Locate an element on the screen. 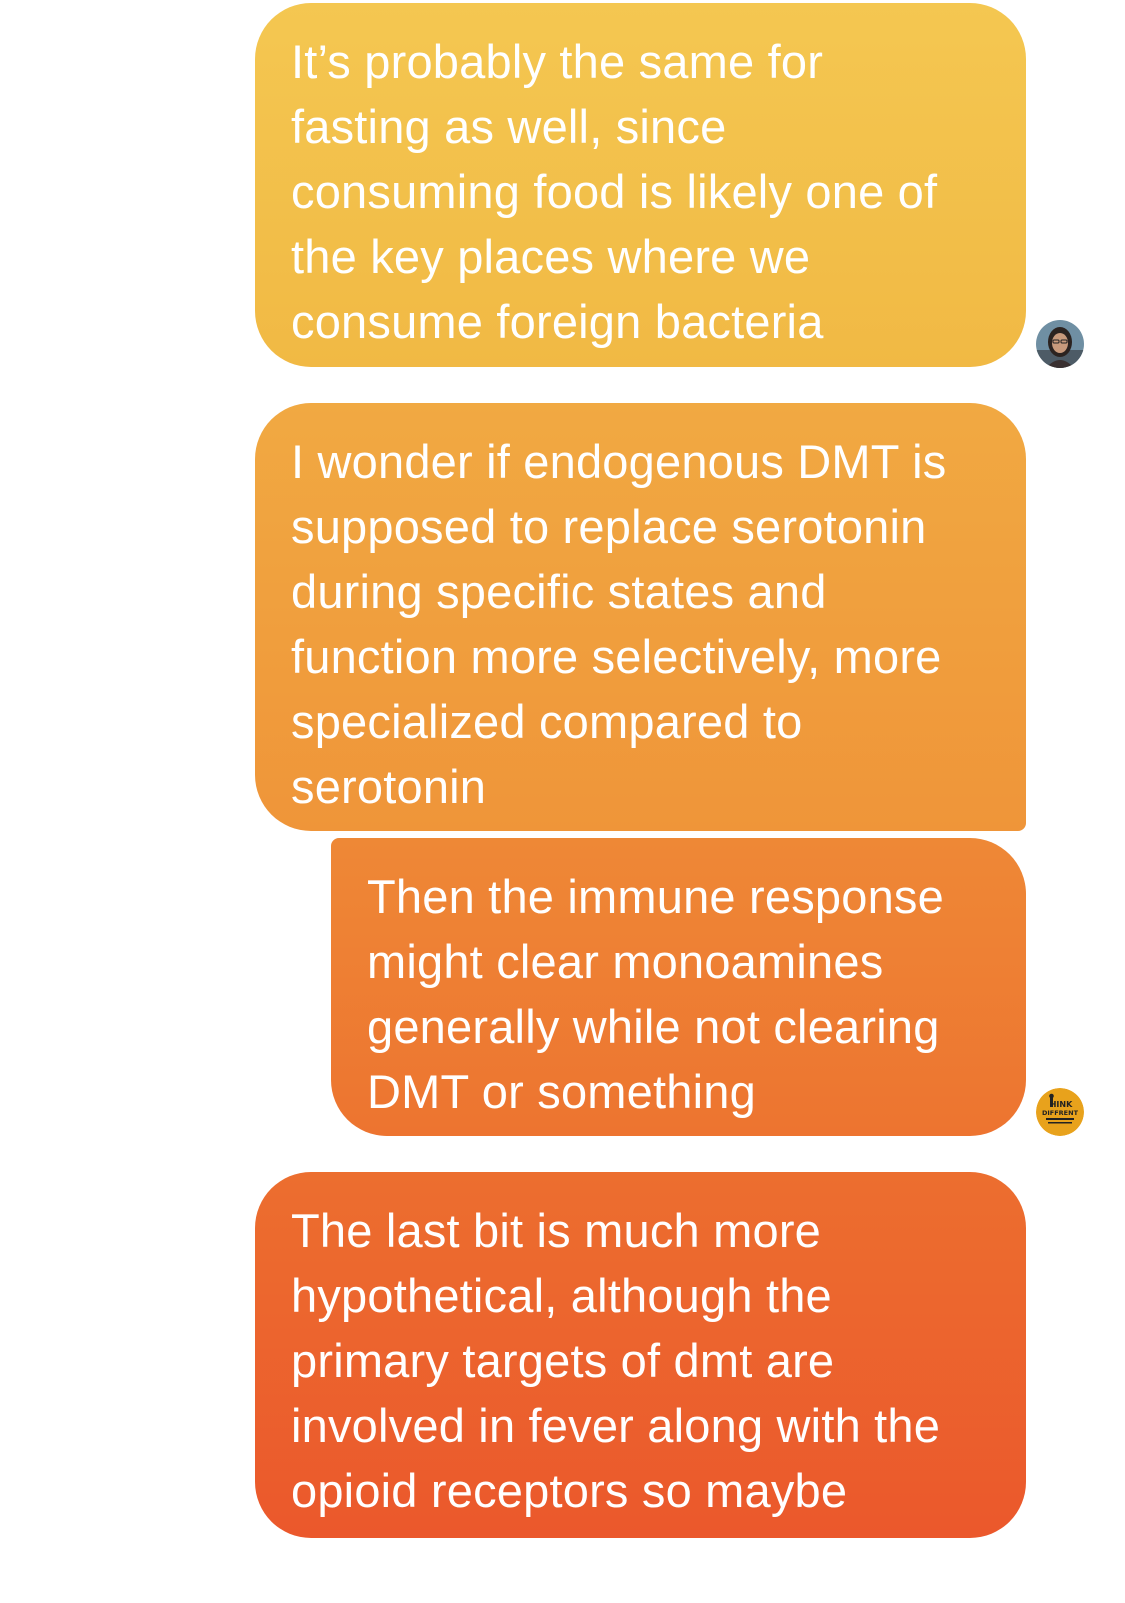 The image size is (1125, 1603). think-different-logo-icon: HINK DIFFRENT is located at coordinates (1060, 1112).